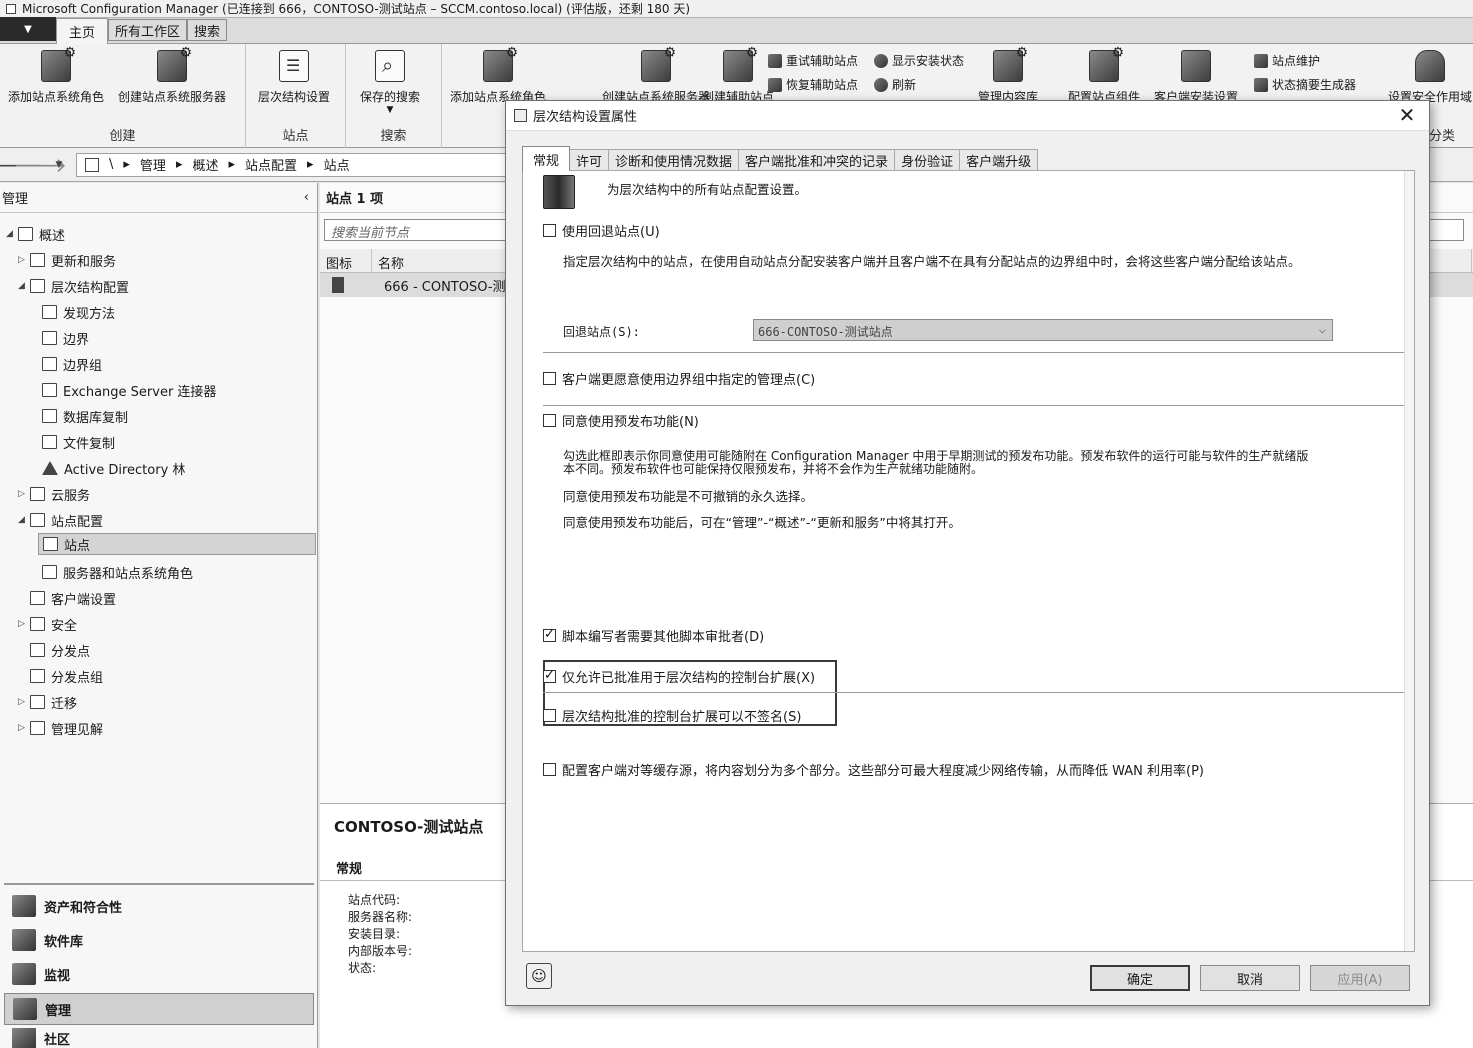  What do you see at coordinates (47, 624) in the screenshot?
I see `tree-item-security: ▷ 安全` at bounding box center [47, 624].